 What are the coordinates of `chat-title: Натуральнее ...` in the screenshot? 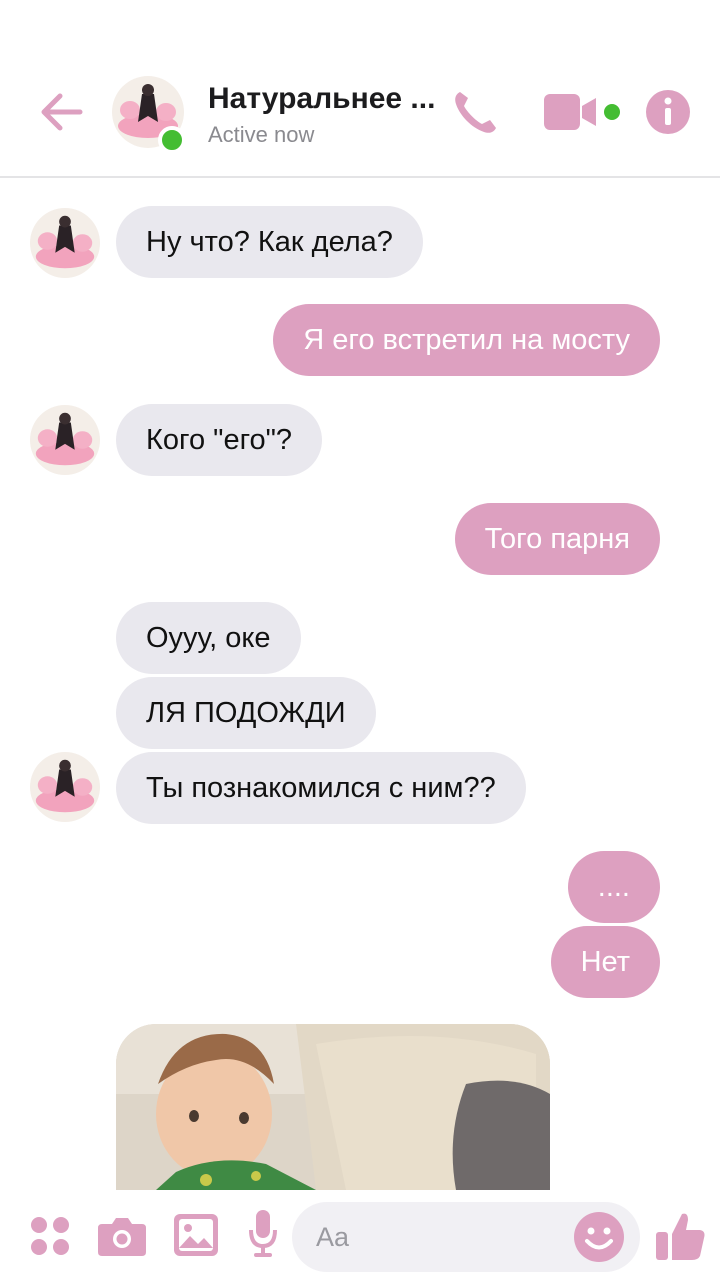 It's located at (321, 99).